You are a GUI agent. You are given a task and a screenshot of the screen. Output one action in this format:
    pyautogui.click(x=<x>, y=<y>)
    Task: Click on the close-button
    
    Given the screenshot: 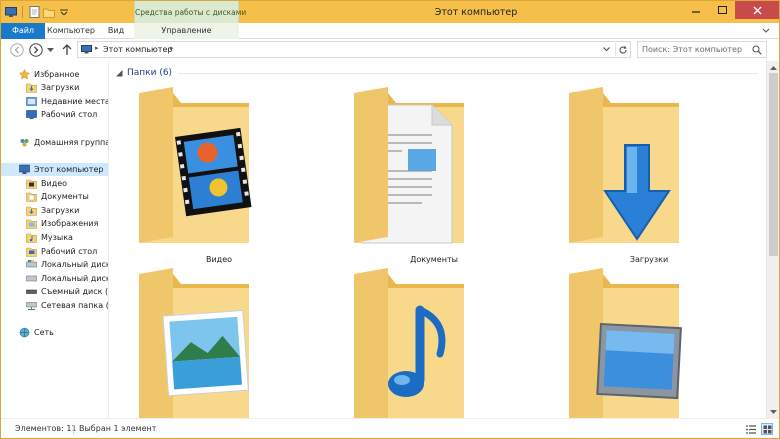 What is the action you would take?
    pyautogui.click(x=757, y=10)
    